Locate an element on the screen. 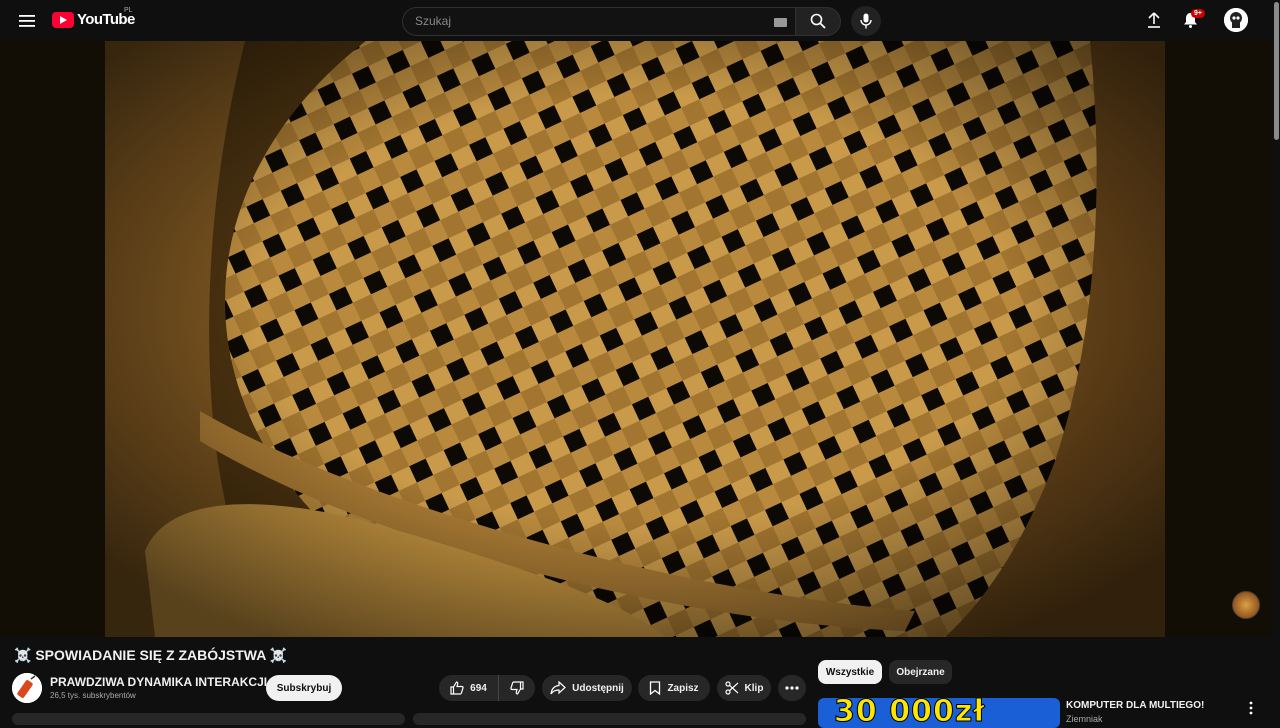 The width and height of the screenshot is (1280, 728). save-button: Zapisz is located at coordinates (674, 688).